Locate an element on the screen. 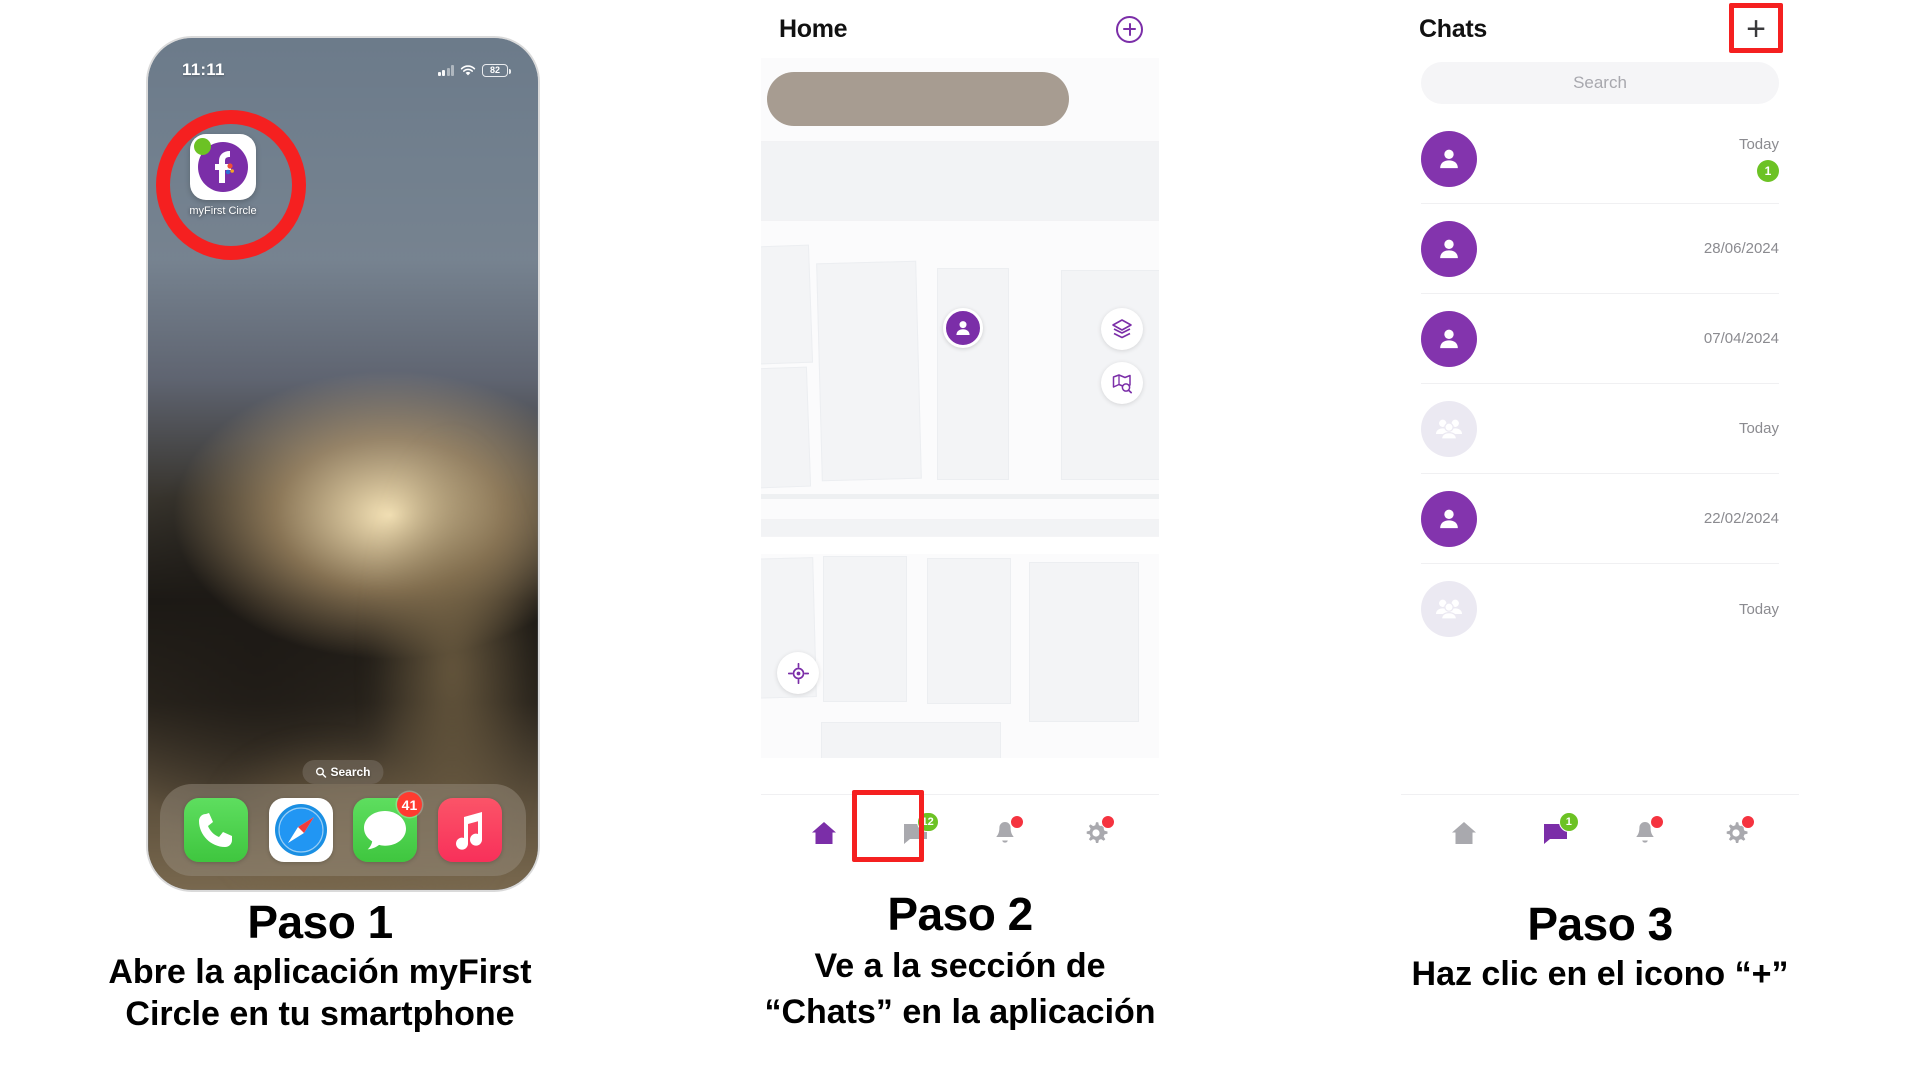 The height and width of the screenshot is (1080, 1920). dock-app-music is located at coordinates (469, 830).